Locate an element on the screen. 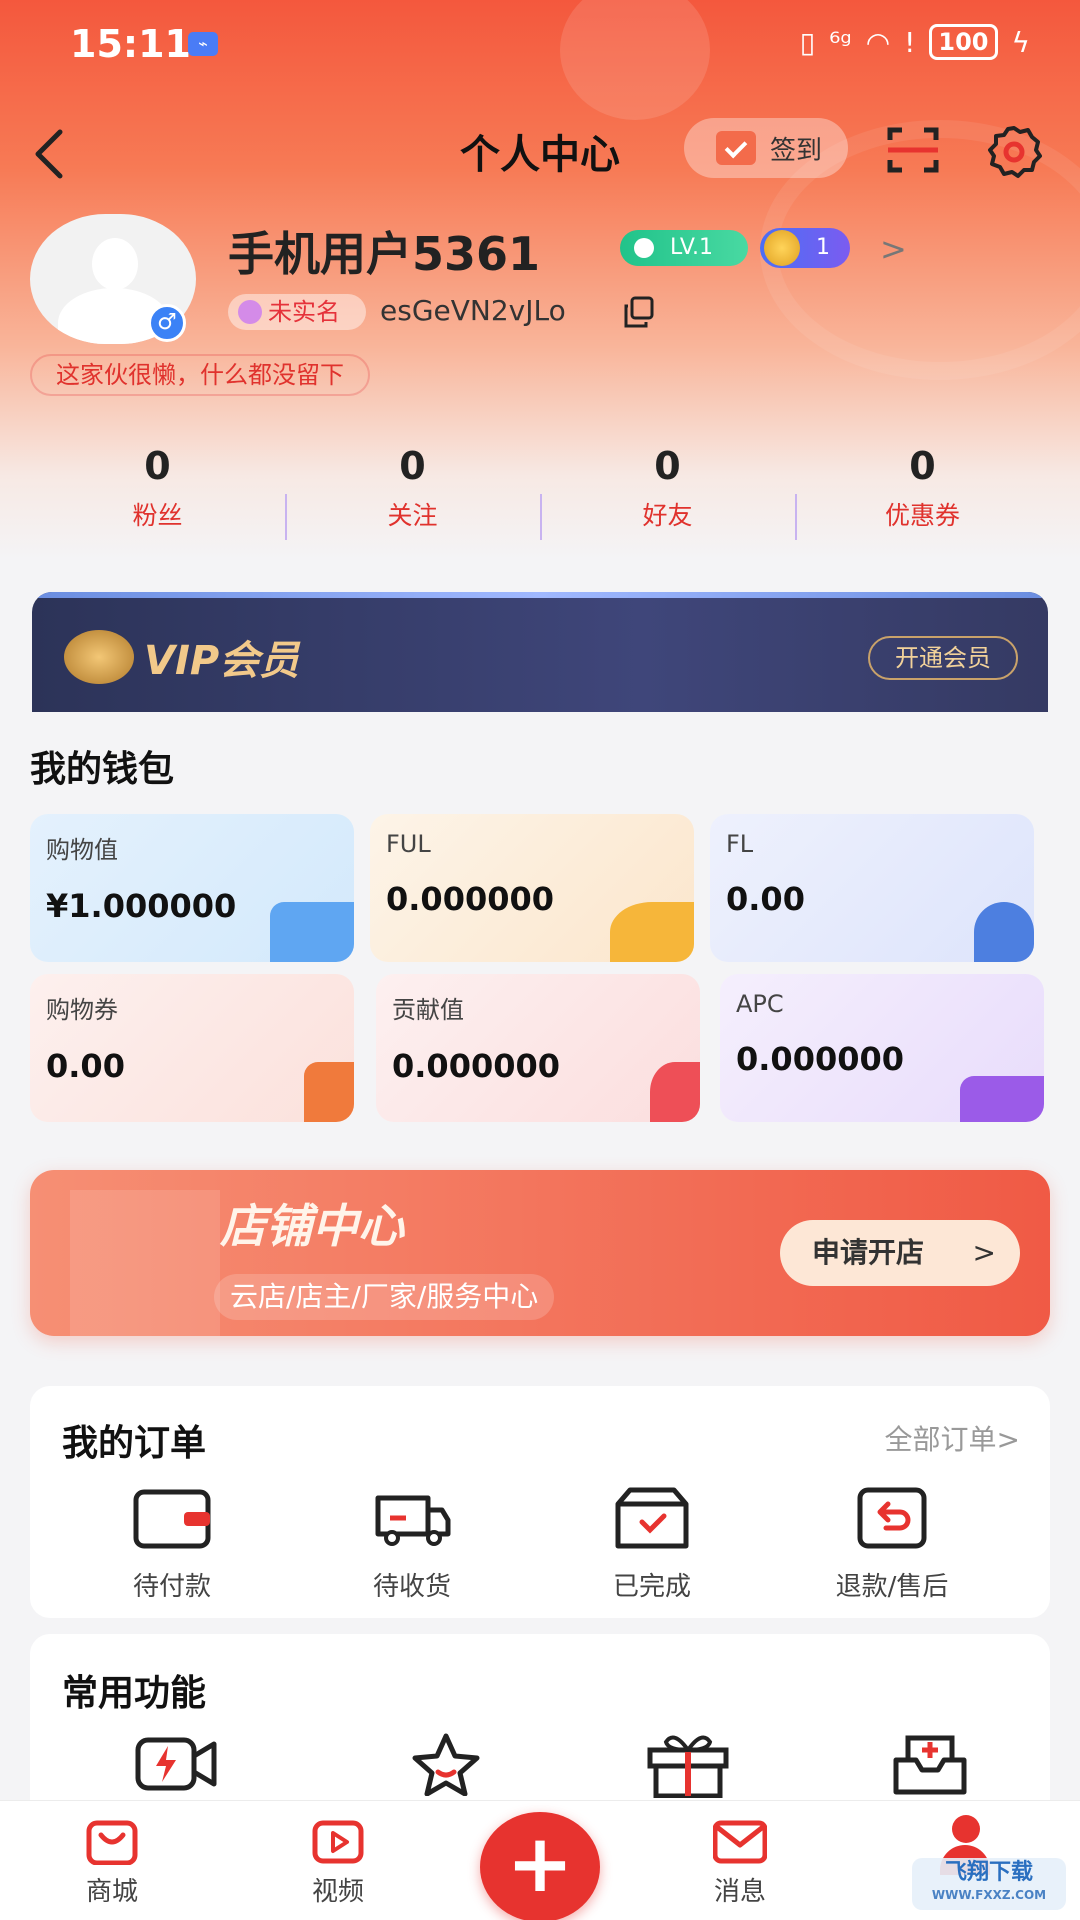  stat-label: 优惠券 is located at coordinates (922, 515).